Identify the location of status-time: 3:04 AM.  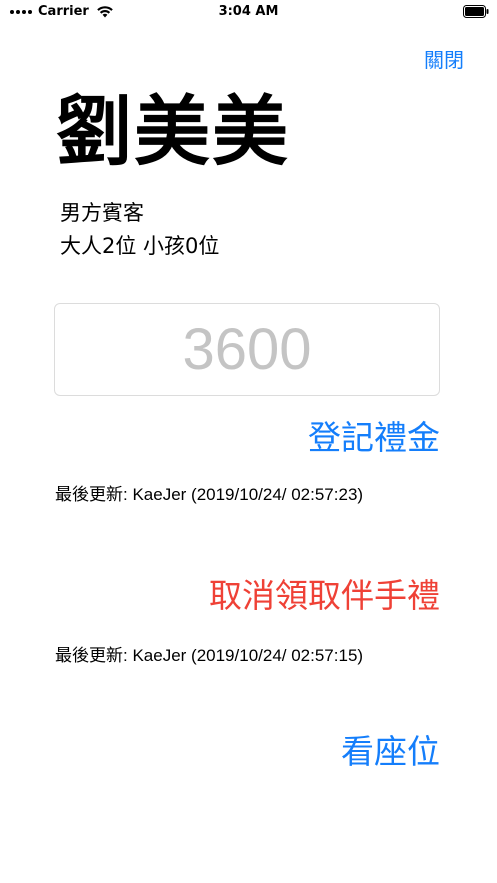
(248, 11).